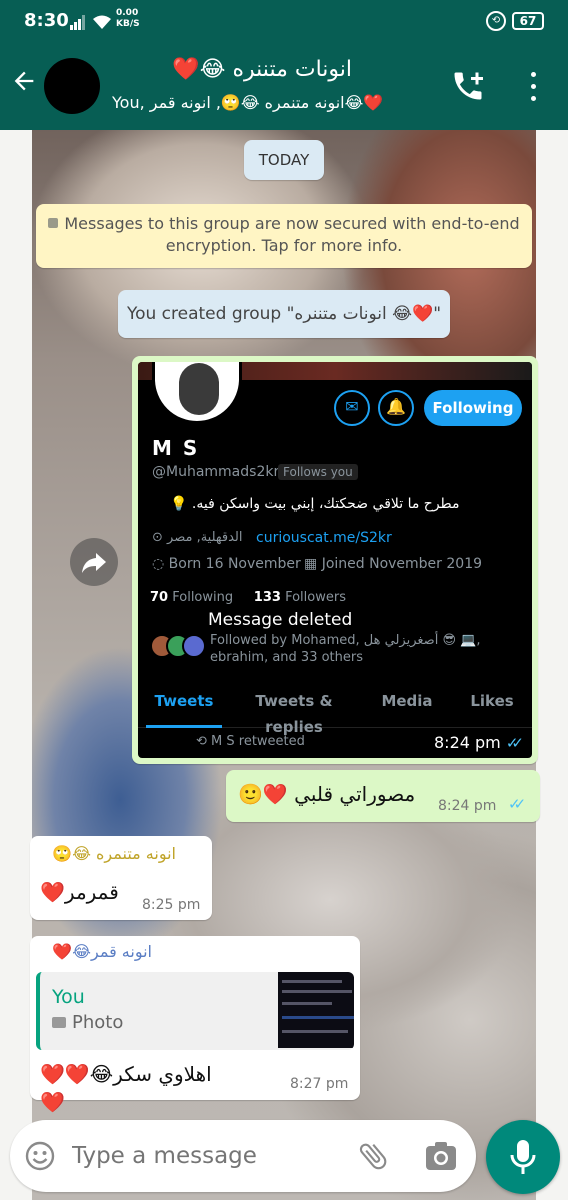 The width and height of the screenshot is (568, 1200). Describe the element at coordinates (552, 665) in the screenshot. I see `wallpaper-edge-right` at that location.